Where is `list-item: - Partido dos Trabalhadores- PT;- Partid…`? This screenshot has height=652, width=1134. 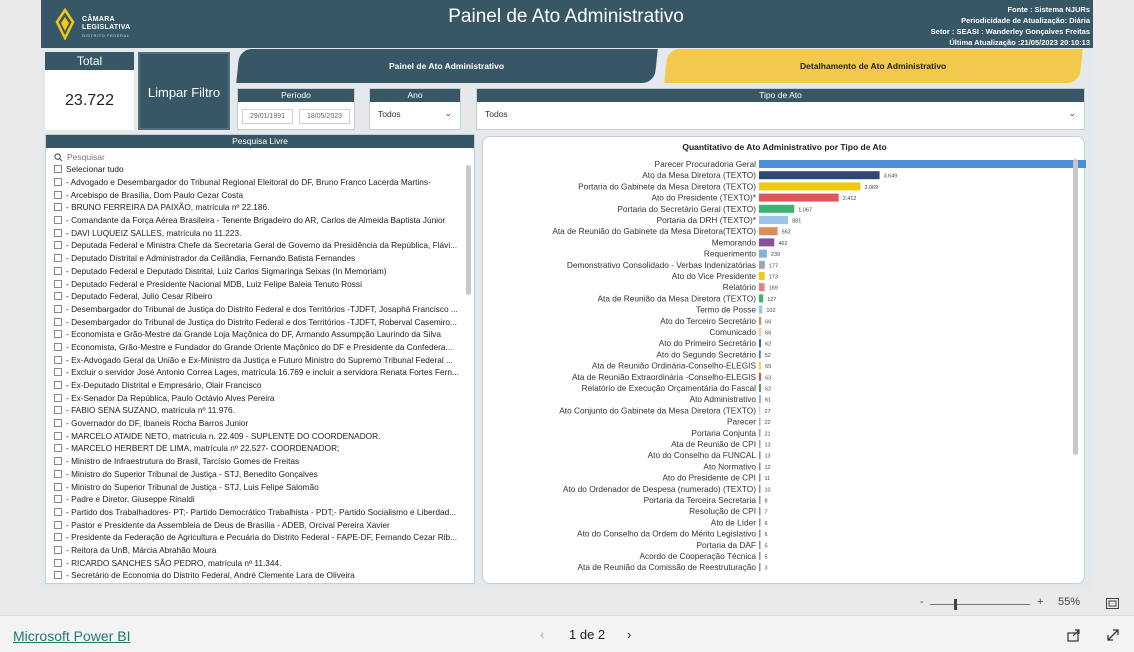 list-item: - Partido dos Trabalhadores- PT;- Partid… is located at coordinates (258, 512).